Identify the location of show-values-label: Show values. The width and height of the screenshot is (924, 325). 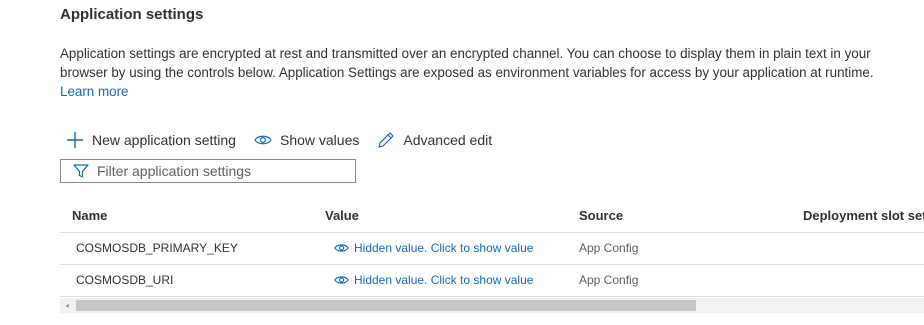
(319, 140).